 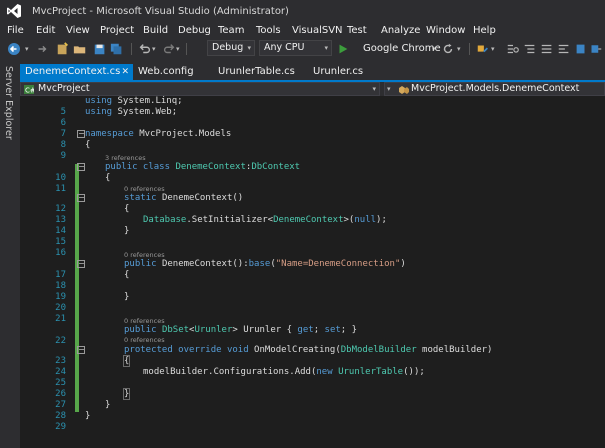 I want to click on menu-view: View, so click(x=78, y=30).